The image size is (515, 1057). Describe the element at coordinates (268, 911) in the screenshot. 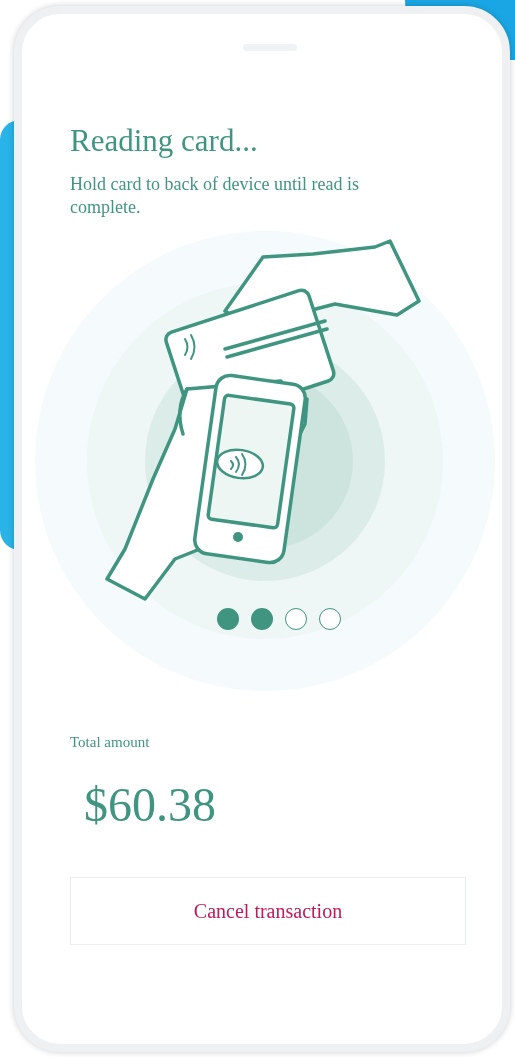

I see `cancel-button: Cancel transaction` at that location.